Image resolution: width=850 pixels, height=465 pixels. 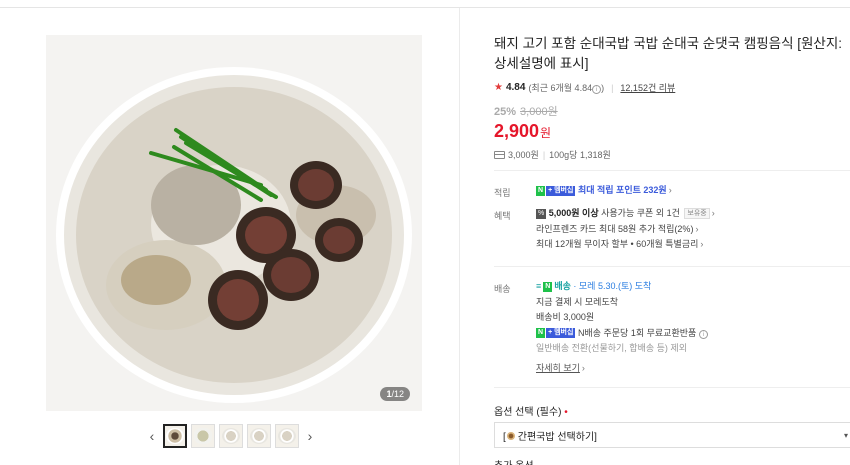 What do you see at coordinates (566, 88) in the screenshot?
I see `rating-recent: (최근 6개월 4.84 i)` at bounding box center [566, 88].